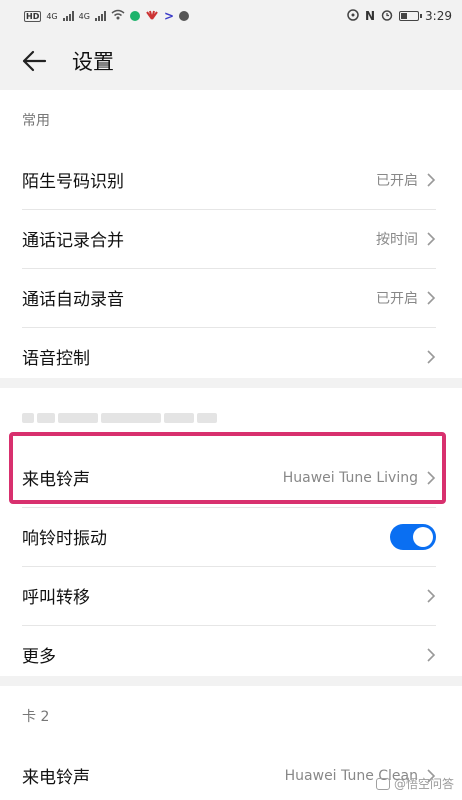  I want to click on toggle-knob, so click(423, 536).